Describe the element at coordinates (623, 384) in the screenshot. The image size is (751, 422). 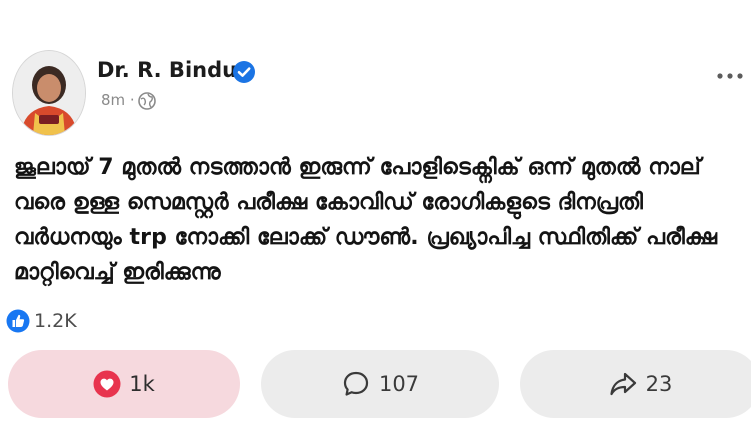
I see `share-arrow-icon` at that location.